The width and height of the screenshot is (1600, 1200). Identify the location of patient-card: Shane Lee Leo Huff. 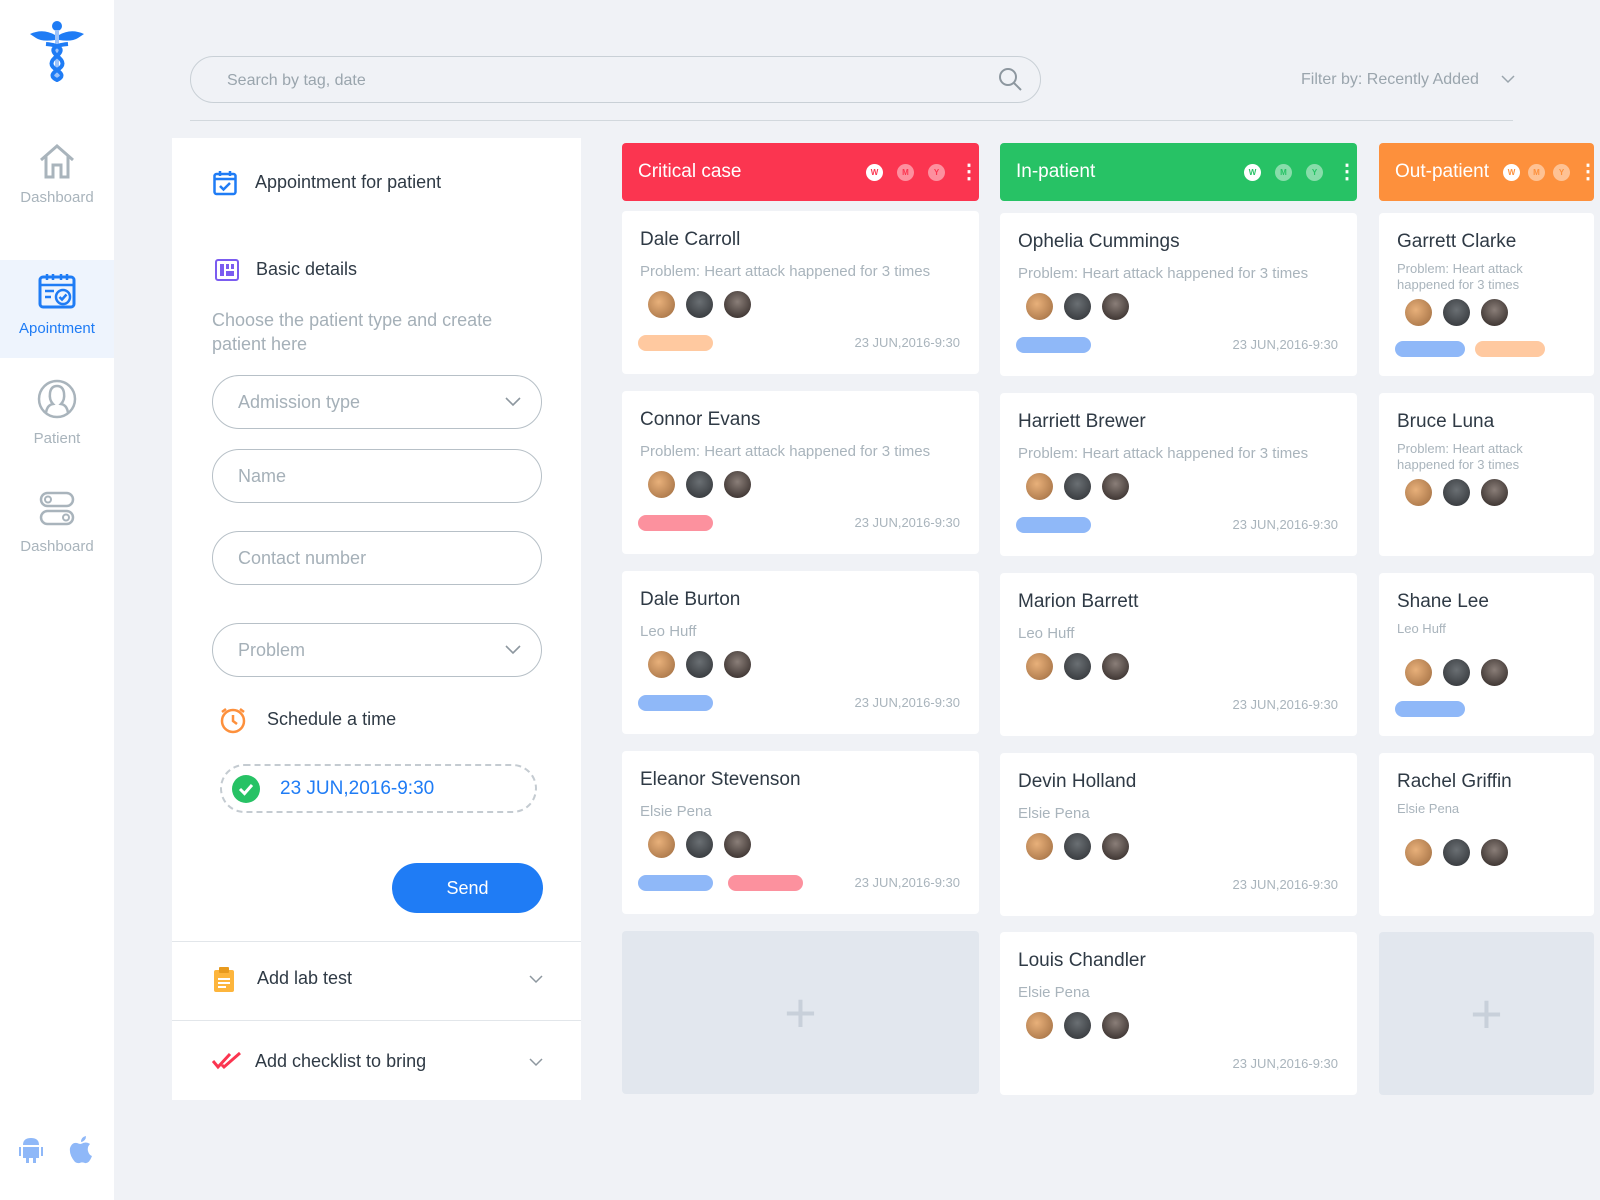
(1486, 654).